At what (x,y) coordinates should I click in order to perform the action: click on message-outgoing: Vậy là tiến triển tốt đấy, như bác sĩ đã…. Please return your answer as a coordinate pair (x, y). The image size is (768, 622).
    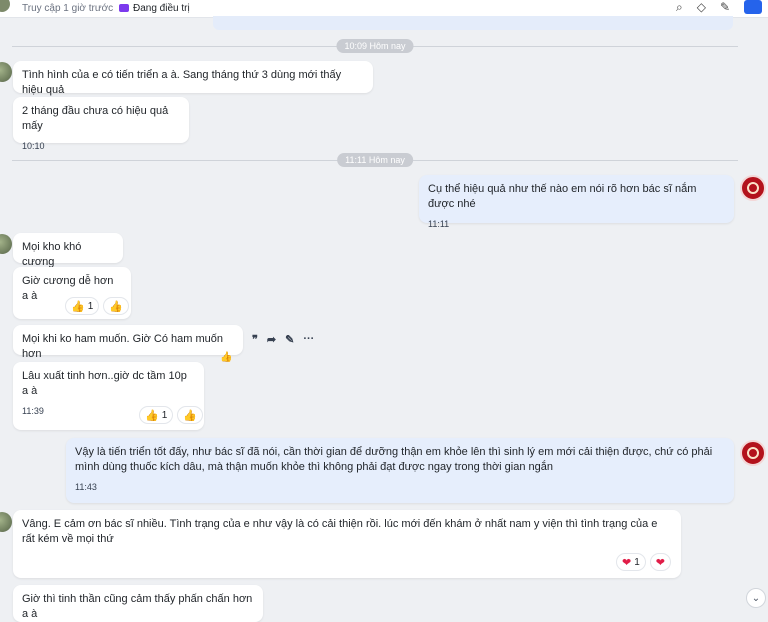
    Looking at the image, I should click on (400, 470).